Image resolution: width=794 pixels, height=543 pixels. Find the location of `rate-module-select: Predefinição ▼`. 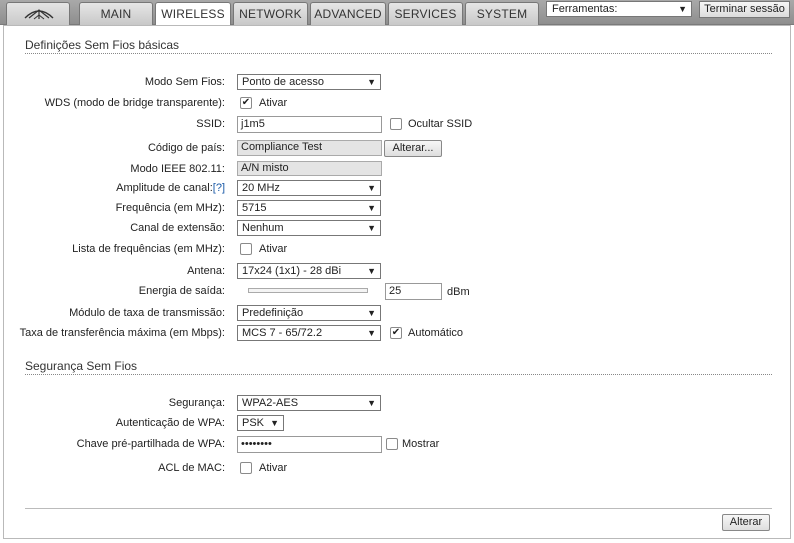

rate-module-select: Predefinição ▼ is located at coordinates (309, 313).